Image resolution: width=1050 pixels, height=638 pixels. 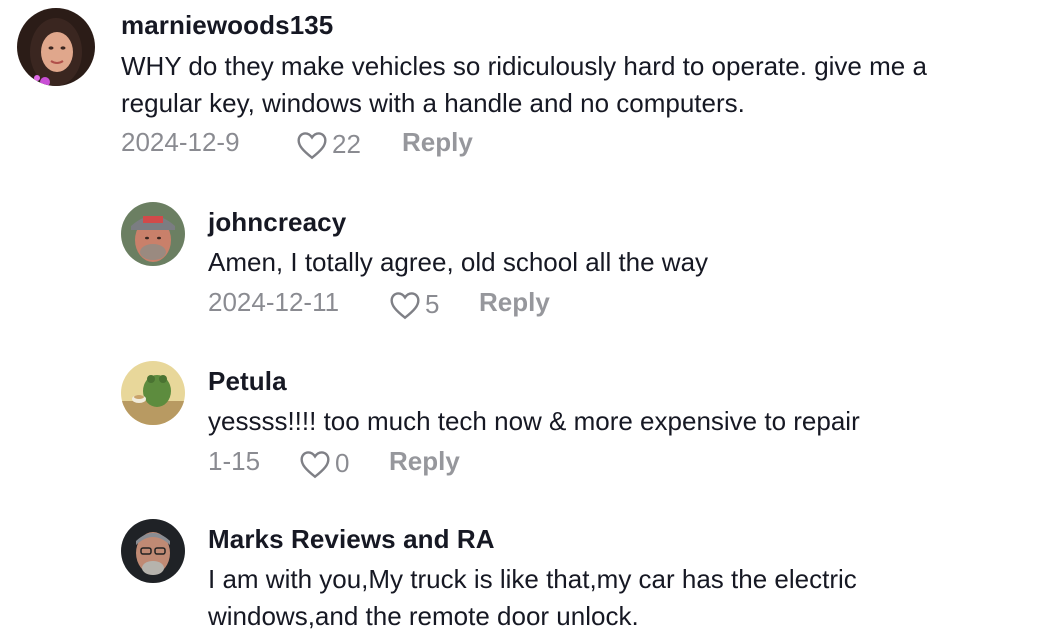 I want to click on like-button: 22, so click(x=328, y=144).